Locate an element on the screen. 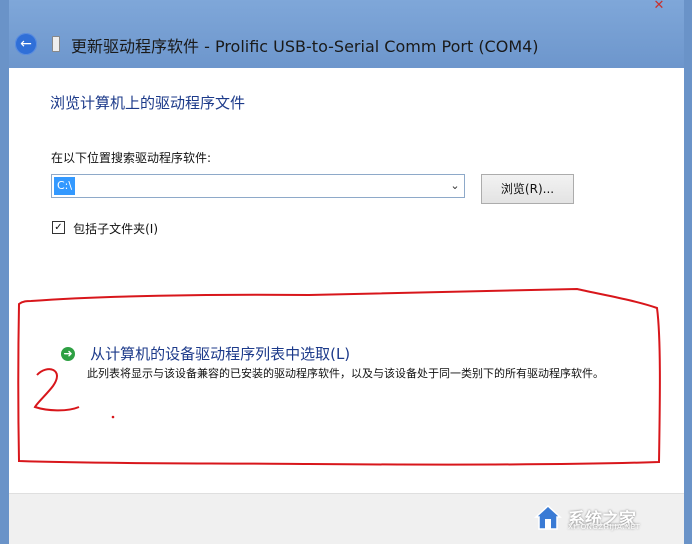 This screenshot has width=692, height=544. pick-from-list-option: ➜ 从计算机的设备驱动程序列表中选取(L) is located at coordinates (205, 353).